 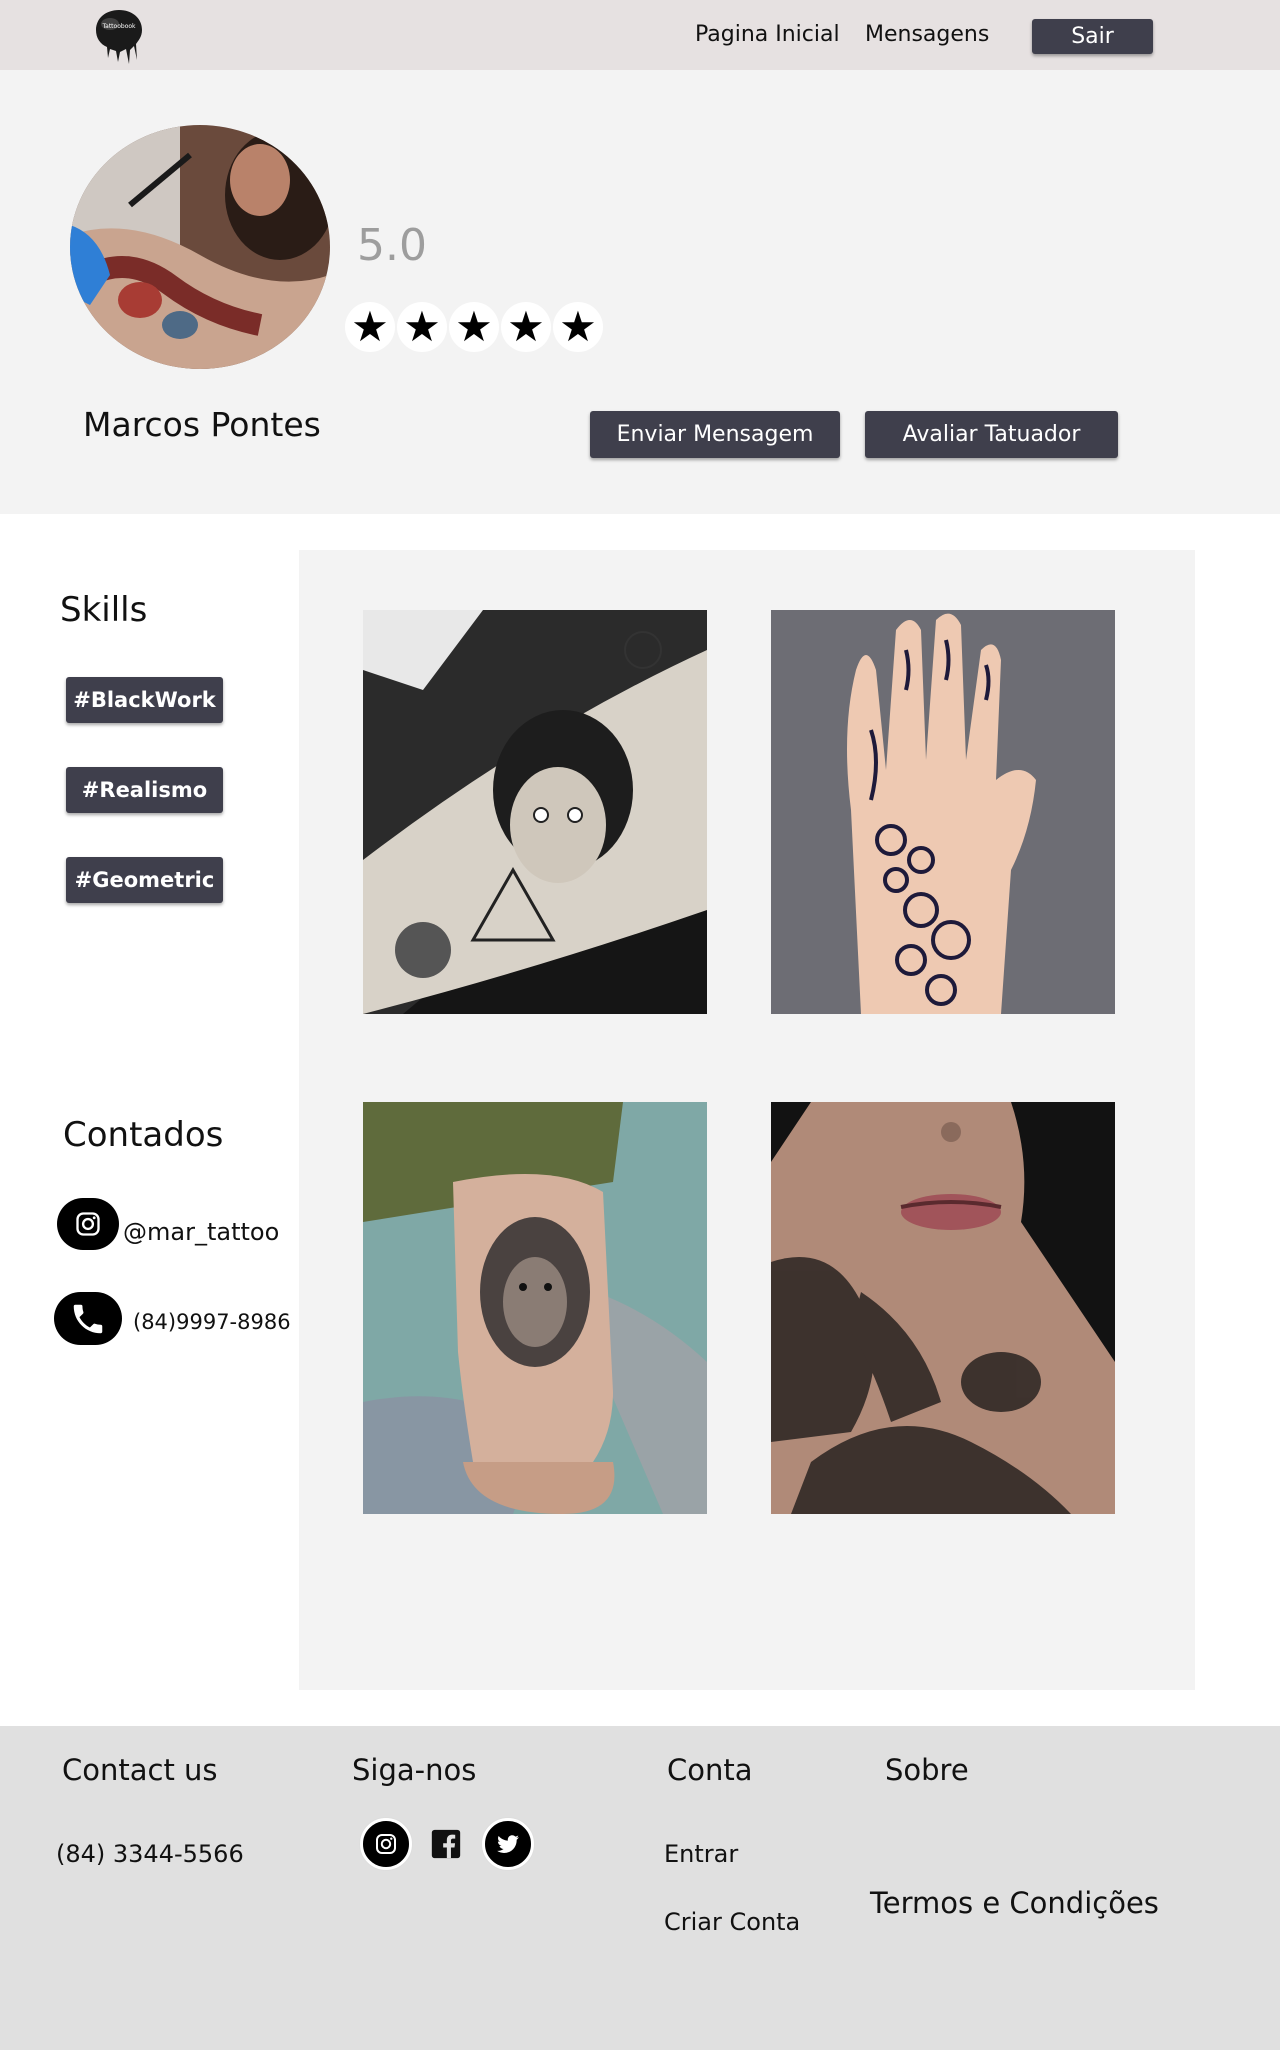 What do you see at coordinates (767, 34) in the screenshot?
I see `nav-link-home: Pagina Inicial` at bounding box center [767, 34].